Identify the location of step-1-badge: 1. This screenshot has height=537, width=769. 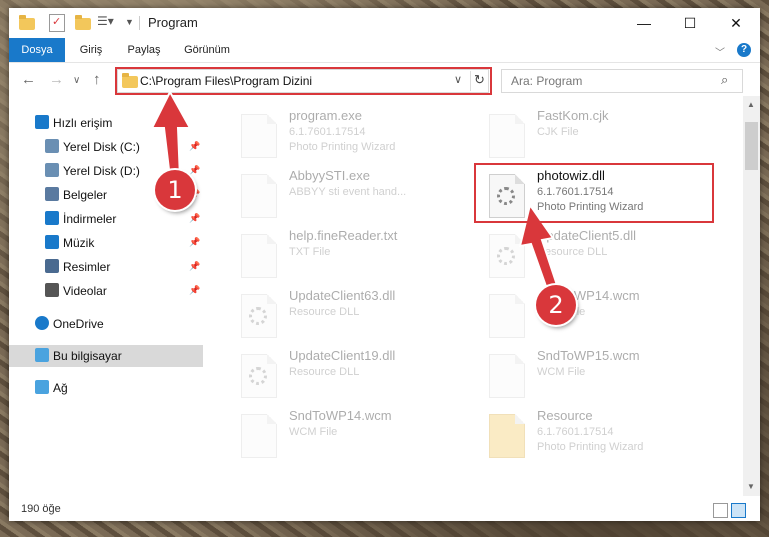
(175, 190).